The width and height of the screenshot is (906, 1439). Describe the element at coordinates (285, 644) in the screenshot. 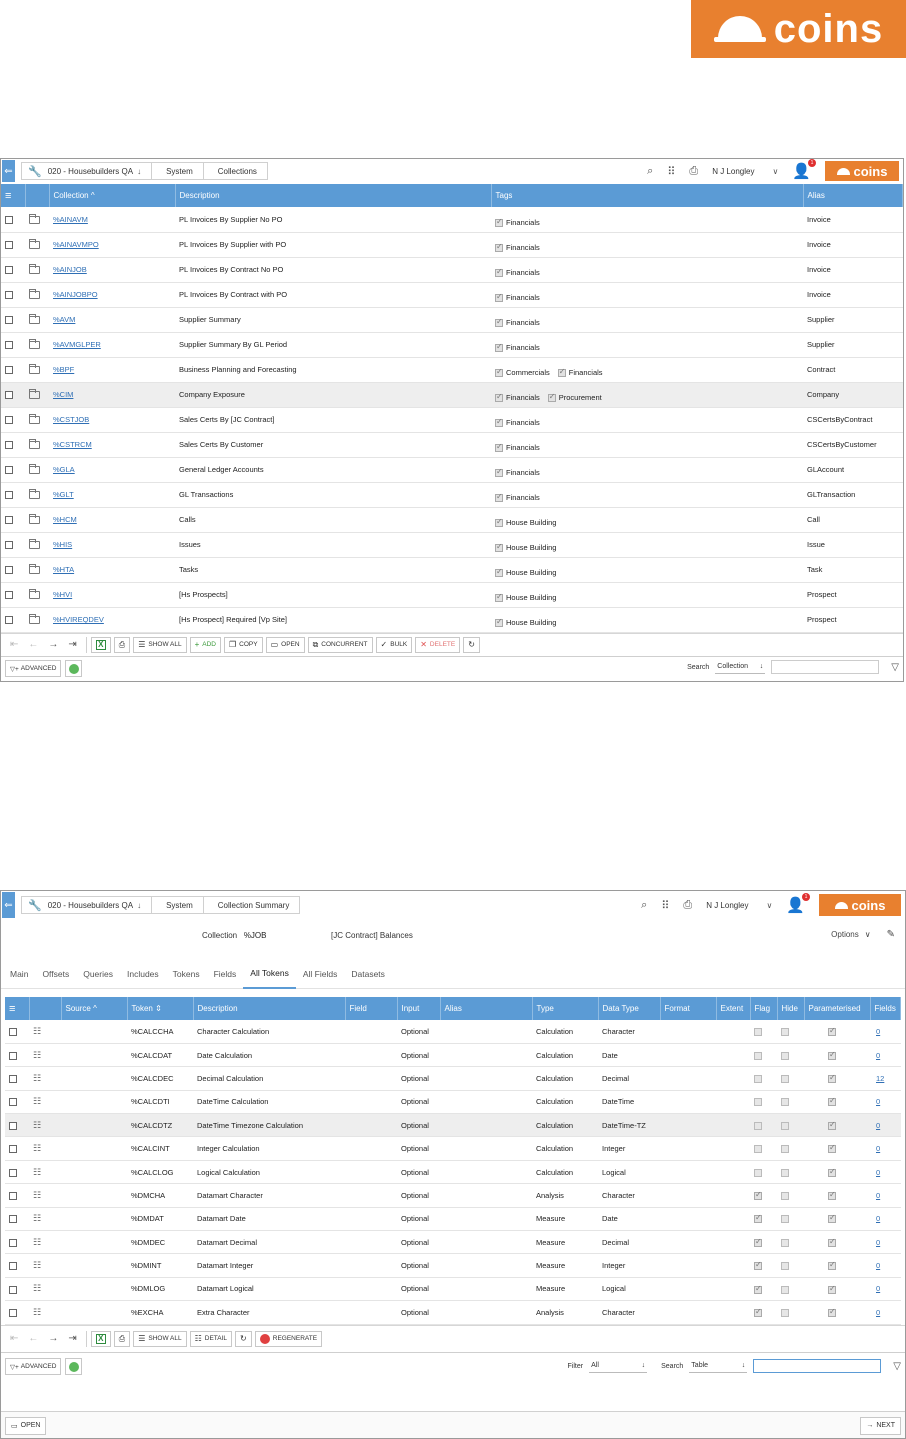

I see `open-button: ▭ OPEN` at that location.